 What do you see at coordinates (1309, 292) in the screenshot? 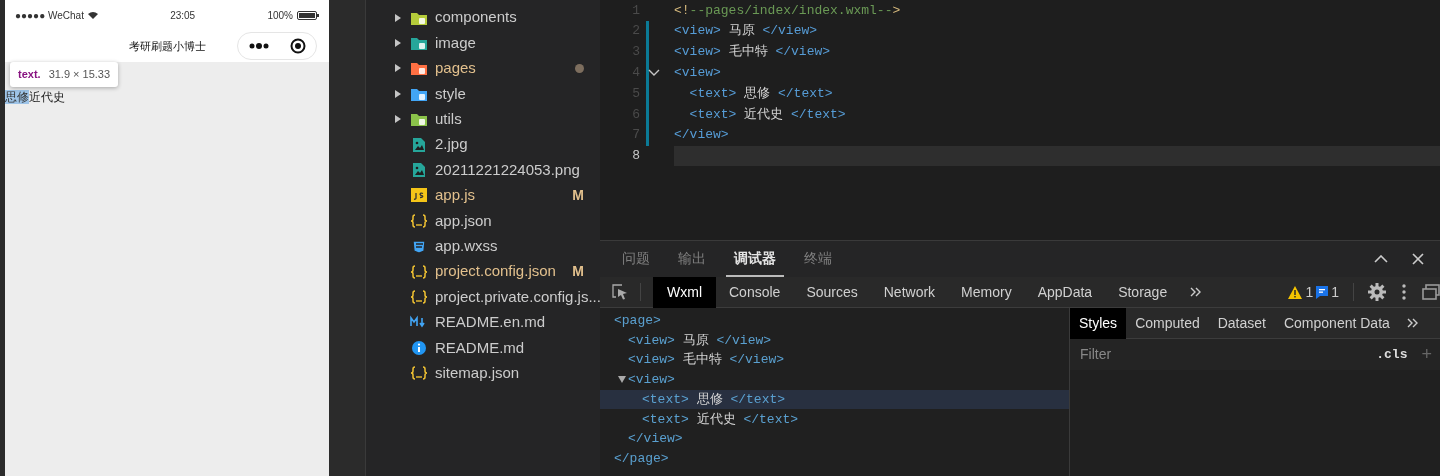
I see `warning-count: 1` at bounding box center [1309, 292].